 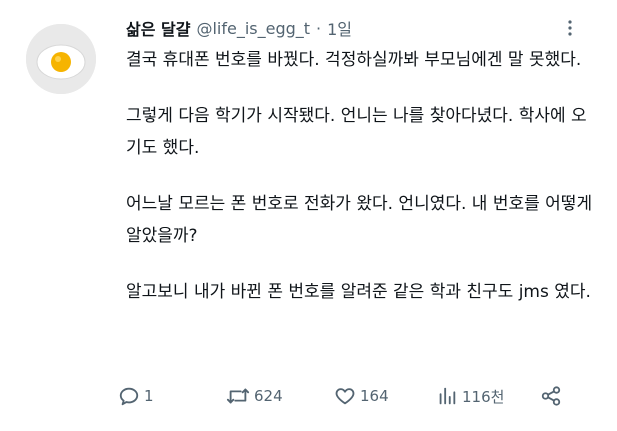 I want to click on like-button: 164, so click(x=361, y=396).